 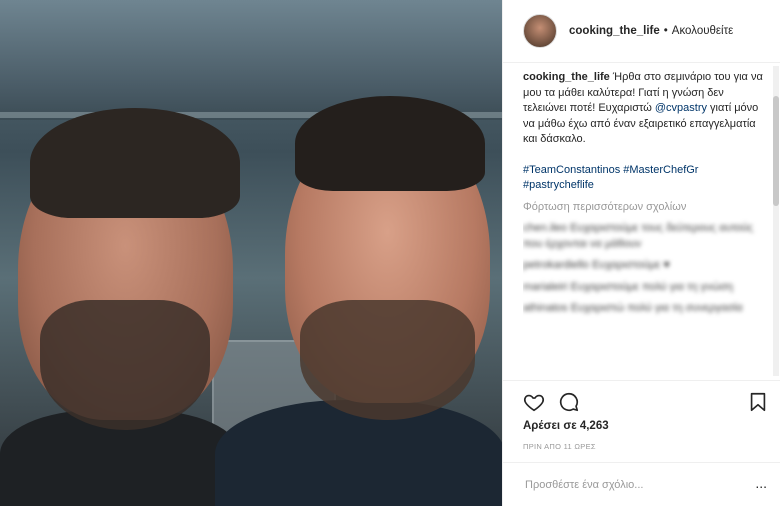 What do you see at coordinates (559, 446) in the screenshot?
I see `post-timestamp: ΠΡΙΝ ΑΠΟ 11 ΩΡΕΣ` at bounding box center [559, 446].